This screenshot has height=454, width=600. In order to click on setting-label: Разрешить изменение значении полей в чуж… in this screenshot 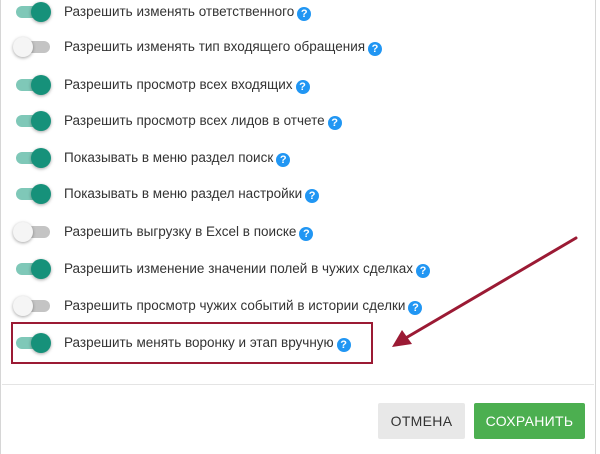, I will do `click(247, 269)`.